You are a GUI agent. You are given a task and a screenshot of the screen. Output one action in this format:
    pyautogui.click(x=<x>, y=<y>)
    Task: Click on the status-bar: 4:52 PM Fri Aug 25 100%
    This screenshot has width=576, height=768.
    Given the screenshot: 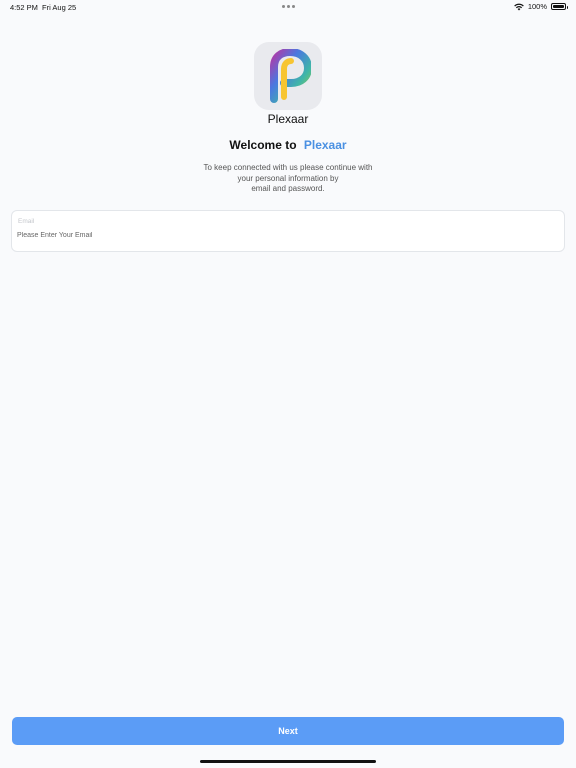 What is the action you would take?
    pyautogui.click(x=288, y=8)
    